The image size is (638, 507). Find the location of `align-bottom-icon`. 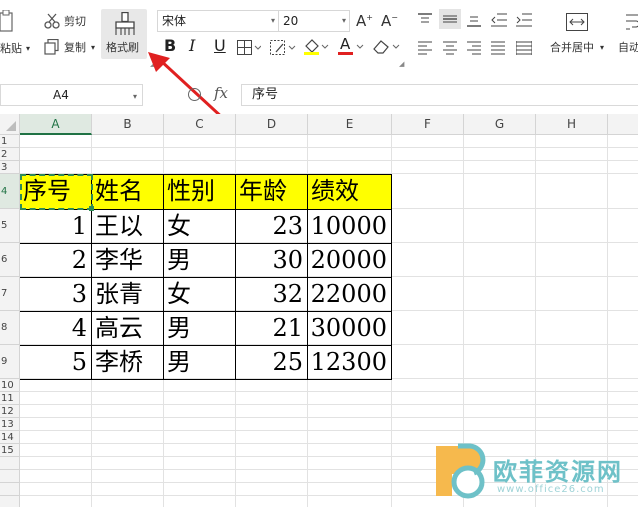

align-bottom-icon is located at coordinates (474, 21).